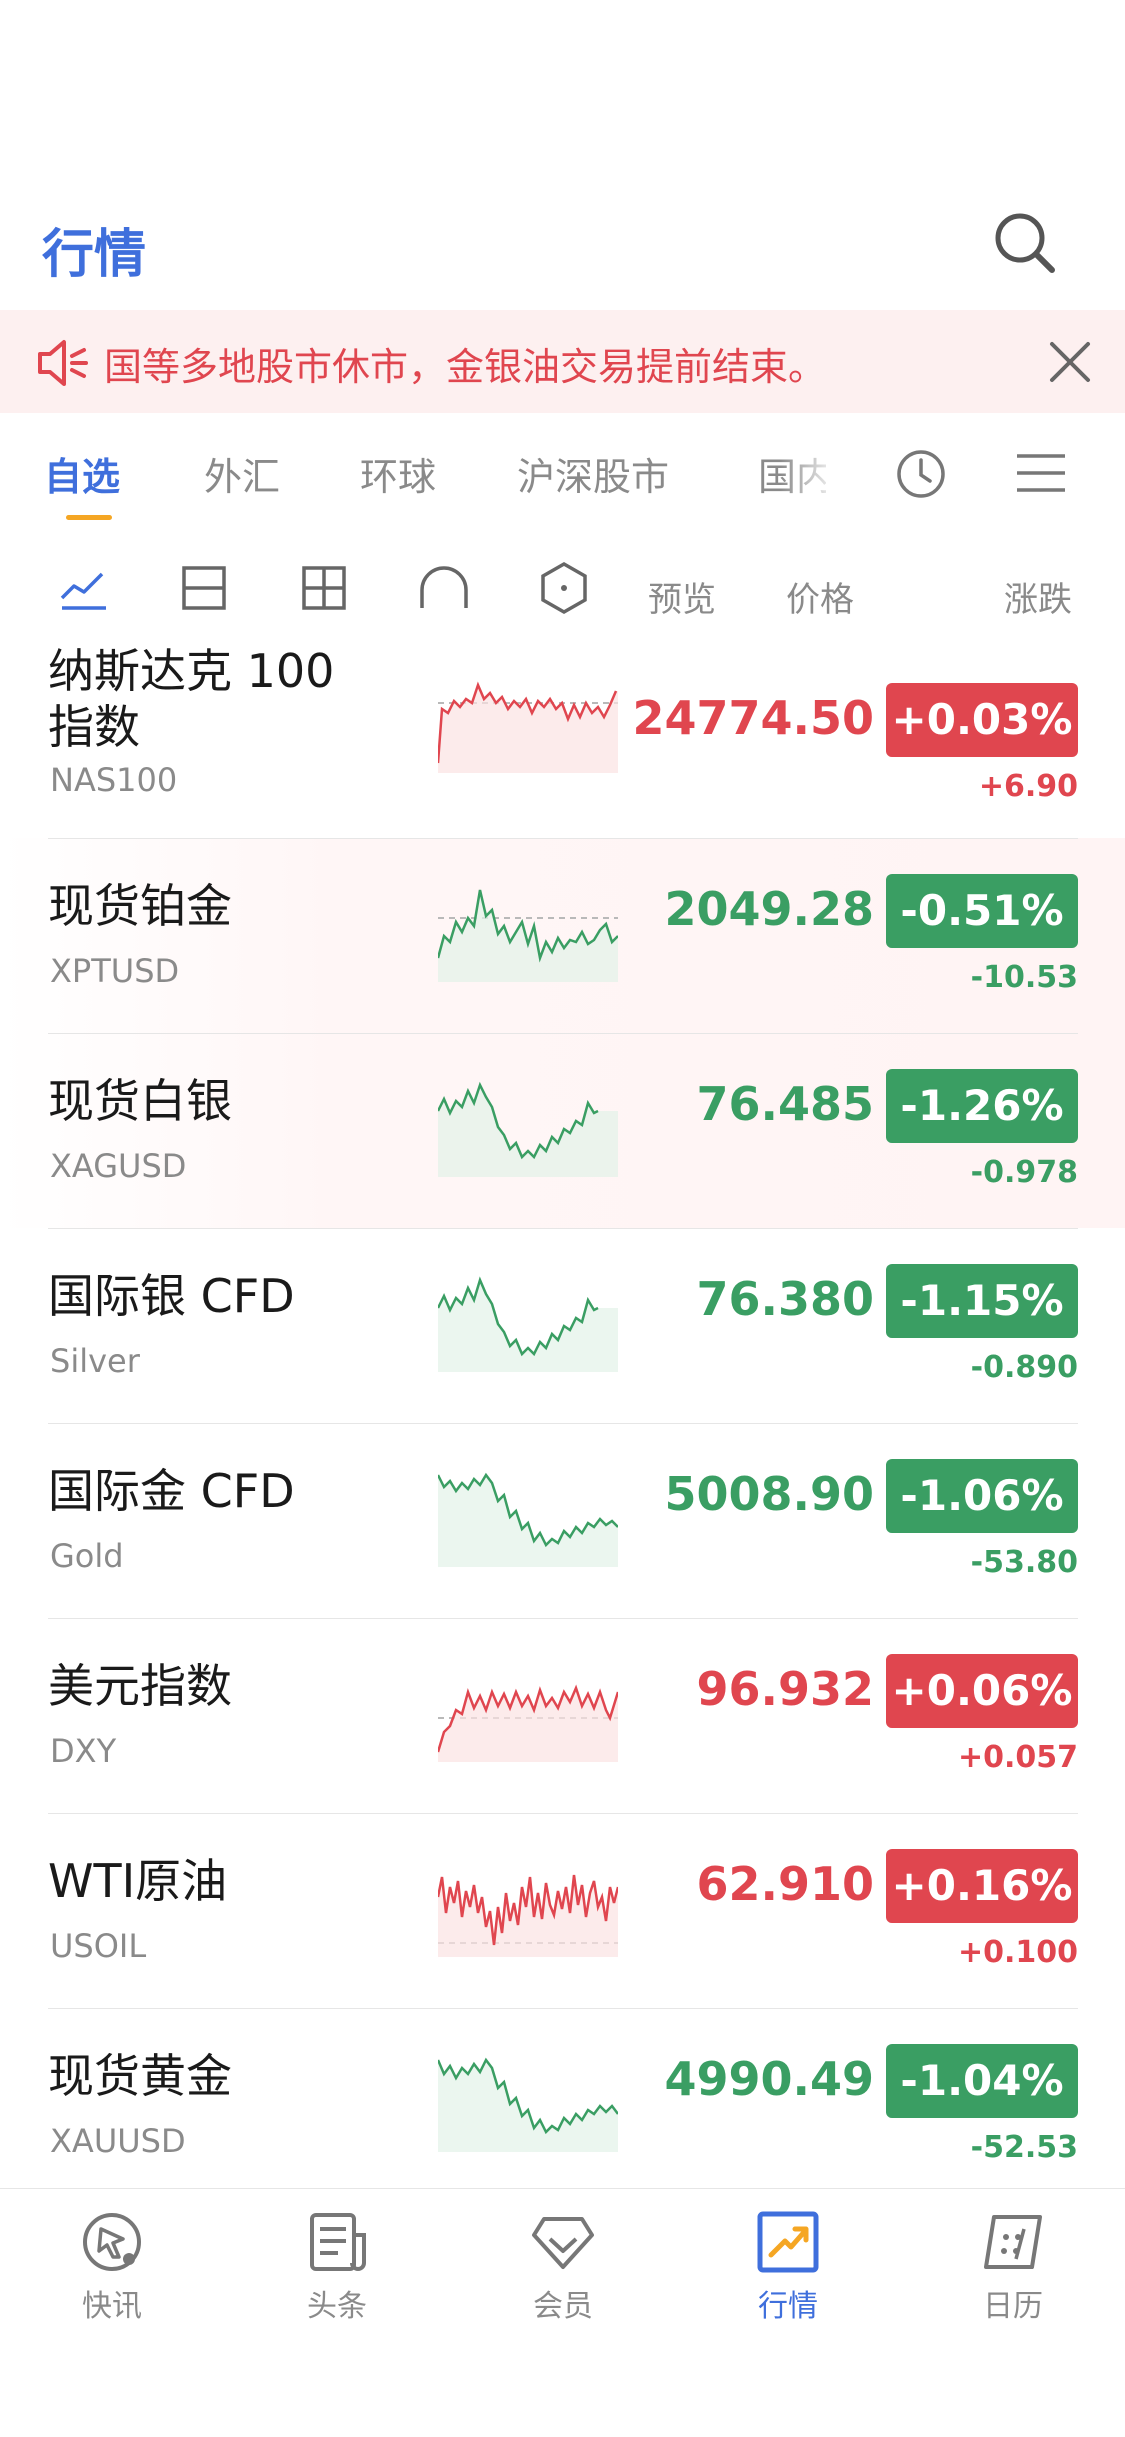  Describe the element at coordinates (465, 367) in the screenshot. I see `notice-text: 国等多地股市休市，金银油交易提前结束。` at that location.